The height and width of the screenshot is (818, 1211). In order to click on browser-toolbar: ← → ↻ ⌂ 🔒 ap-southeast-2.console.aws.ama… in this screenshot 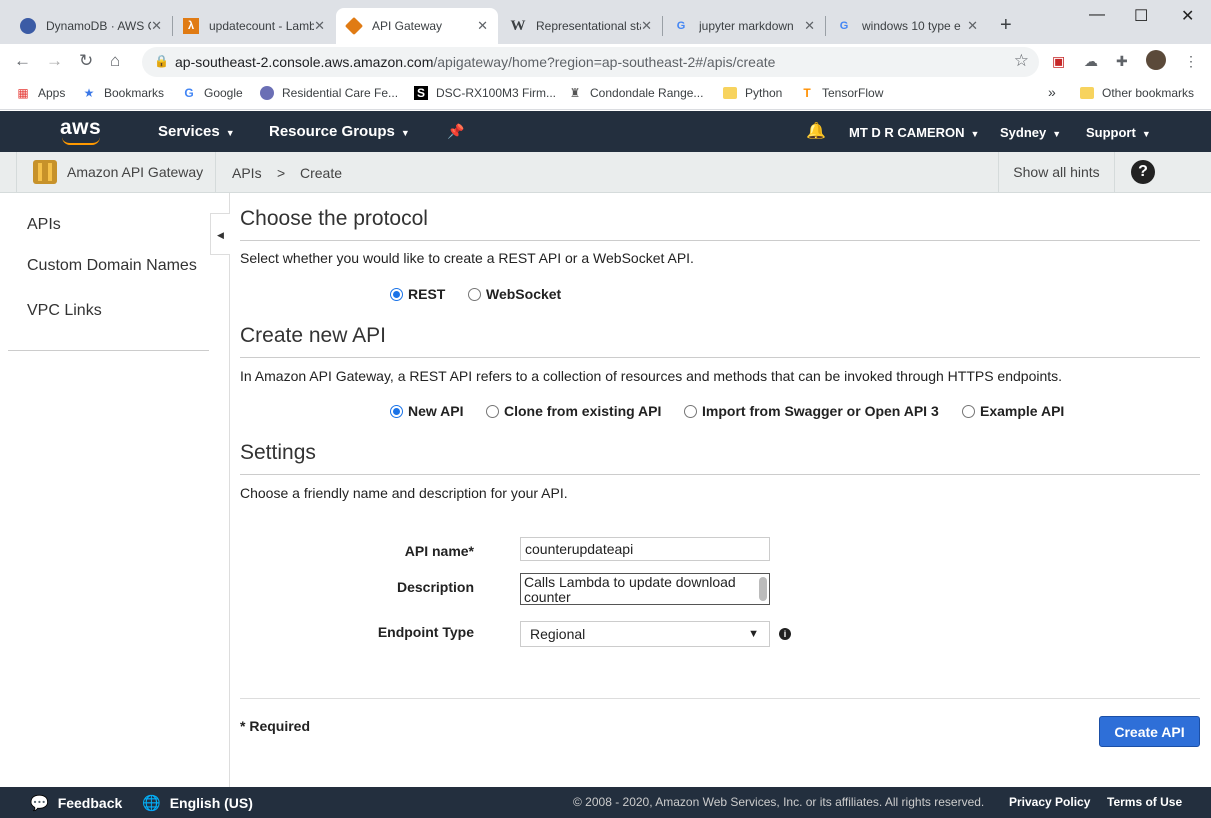, I will do `click(605, 61)`.